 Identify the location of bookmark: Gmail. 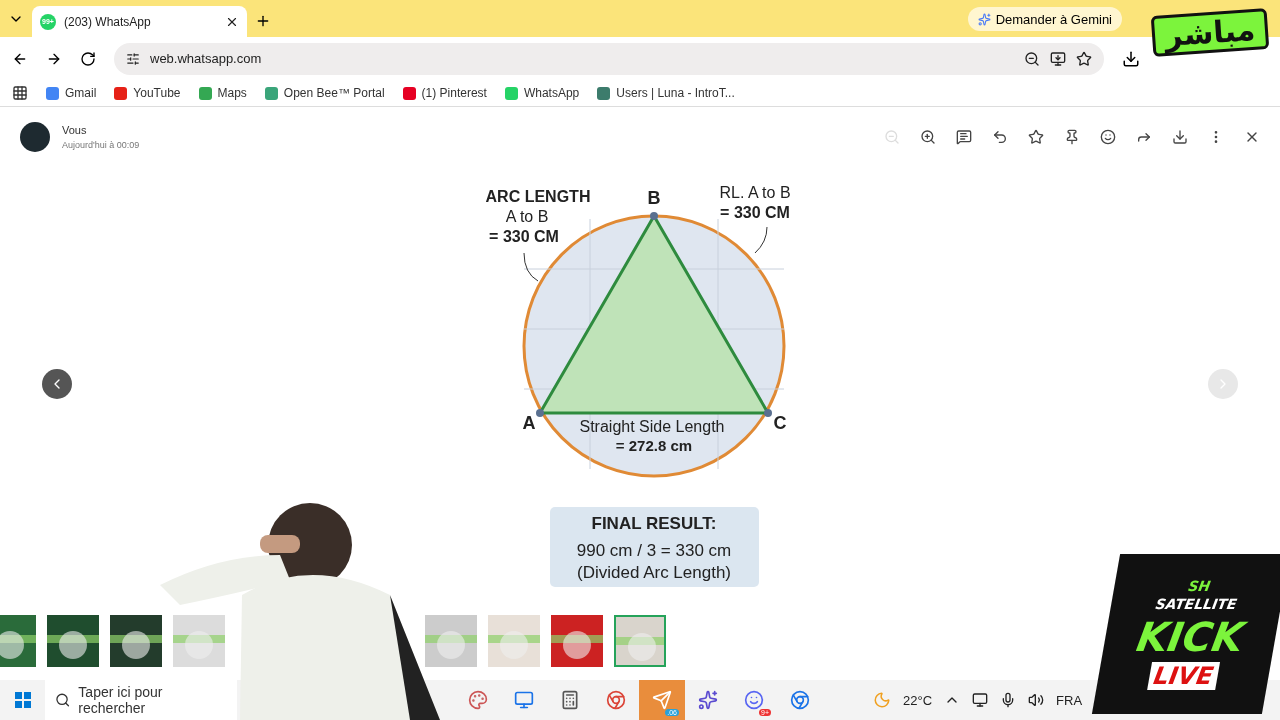
(71, 93).